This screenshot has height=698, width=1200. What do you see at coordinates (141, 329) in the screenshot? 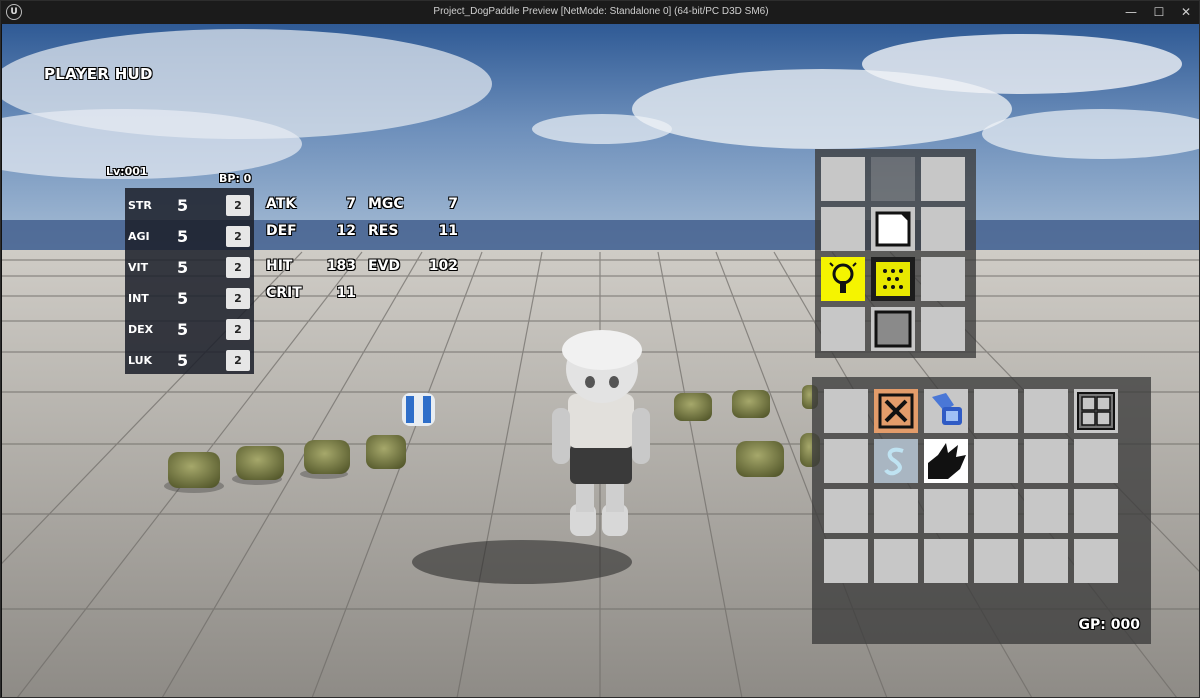
I see `stat-name: DEX` at bounding box center [141, 329].